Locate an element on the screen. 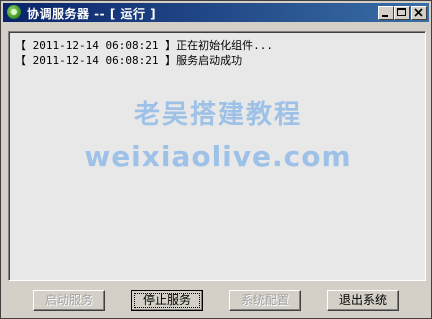  start-service-button: 启动服务 is located at coordinates (69, 300).